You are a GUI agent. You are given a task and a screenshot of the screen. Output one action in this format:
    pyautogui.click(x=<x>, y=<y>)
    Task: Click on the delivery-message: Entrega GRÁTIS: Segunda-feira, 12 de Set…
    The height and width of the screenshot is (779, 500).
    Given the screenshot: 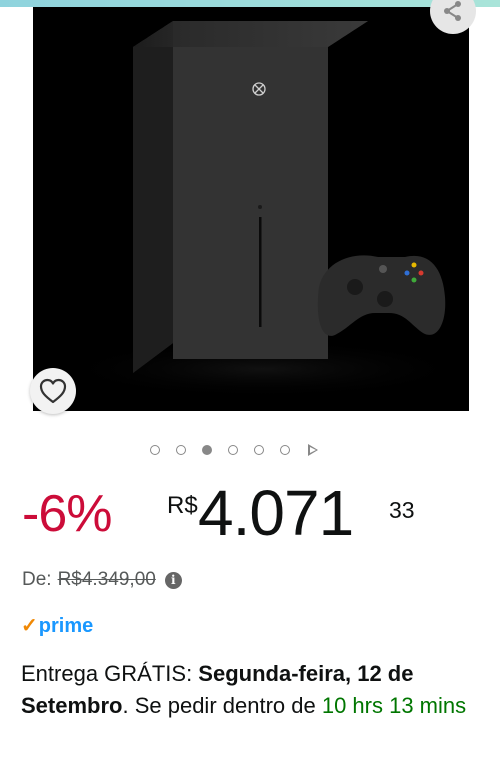 What is the action you would take?
    pyautogui.click(x=256, y=690)
    